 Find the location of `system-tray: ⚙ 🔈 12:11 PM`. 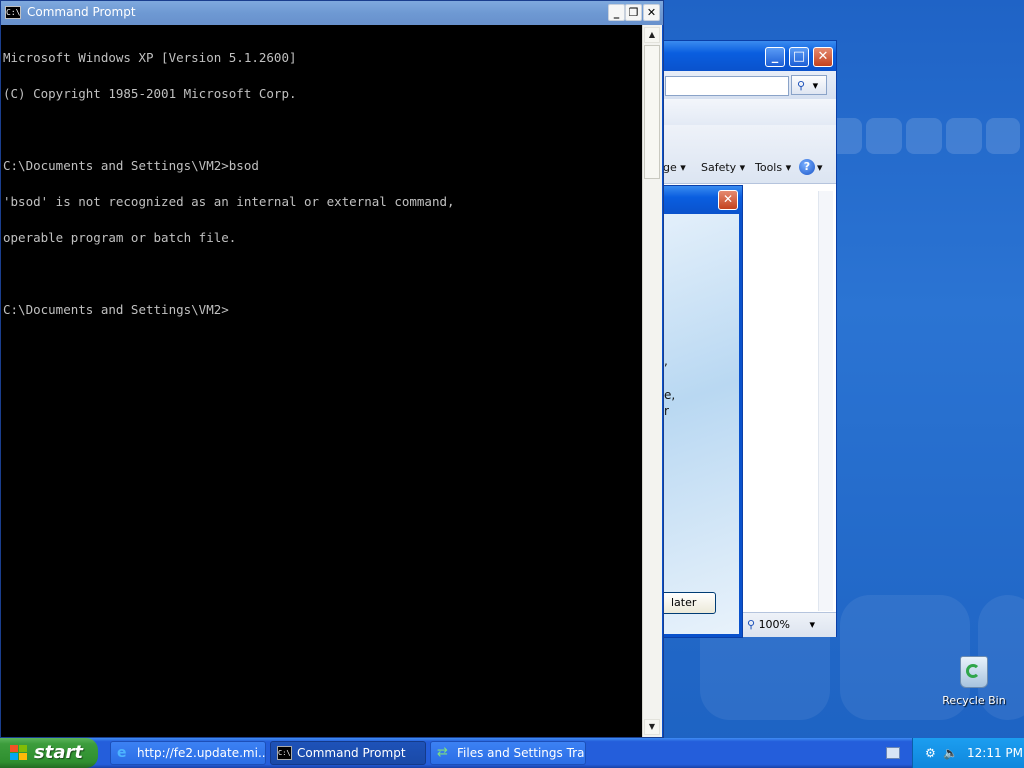

system-tray: ⚙ 🔈 12:11 PM is located at coordinates (968, 753).